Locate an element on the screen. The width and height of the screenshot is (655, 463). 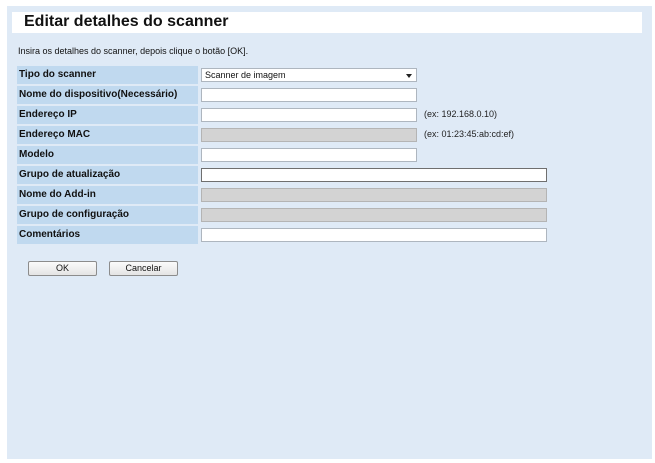
scanner-type-selected-value: Scanner de imagem is located at coordinates (245, 75).